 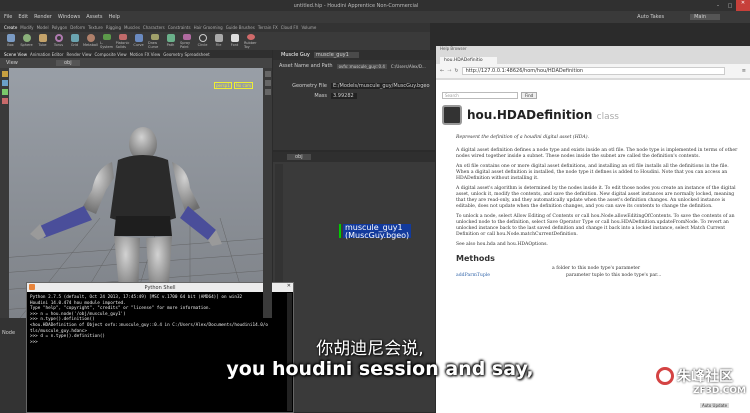 What do you see at coordinates (218, 41) in the screenshot?
I see `file-tool: File` at bounding box center [218, 41].